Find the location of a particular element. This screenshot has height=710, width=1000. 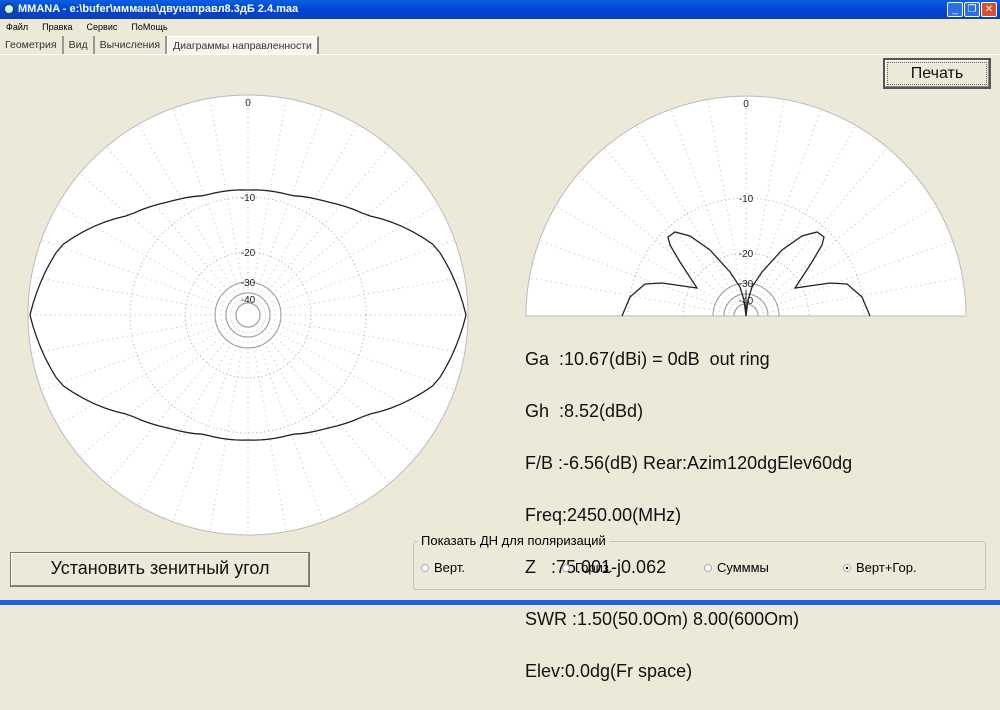

radio-vertical: Верт. is located at coordinates (443, 567).